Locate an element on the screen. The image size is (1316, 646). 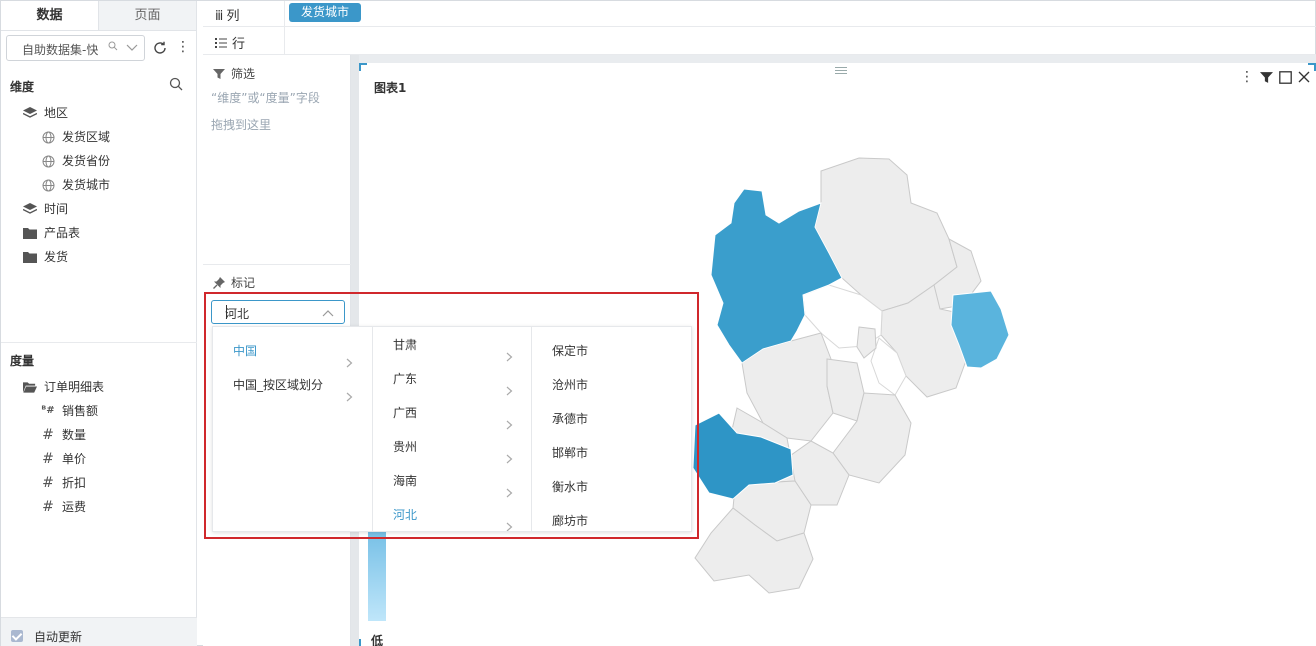
cascader-province-item-label: 甘肃 is located at coordinates (405, 345).